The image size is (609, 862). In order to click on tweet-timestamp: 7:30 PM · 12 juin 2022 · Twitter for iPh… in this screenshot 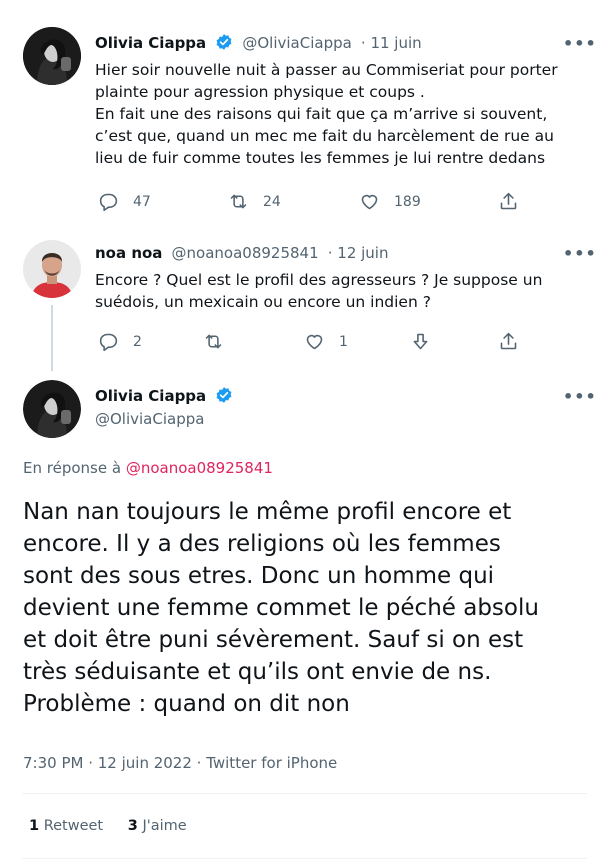, I will do `click(180, 763)`.